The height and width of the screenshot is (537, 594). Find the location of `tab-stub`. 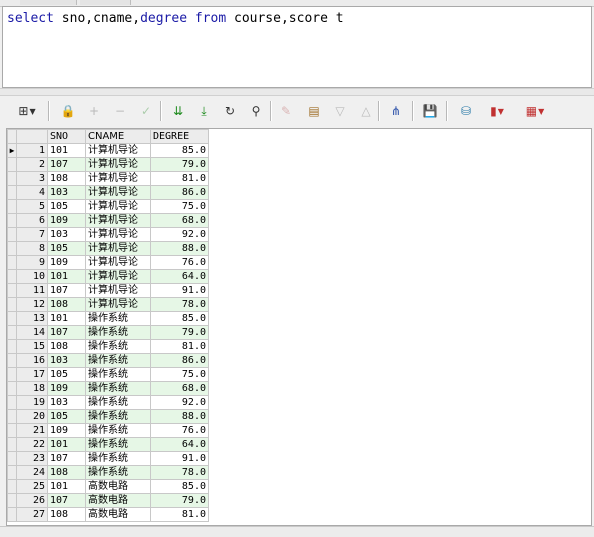

tab-stub is located at coordinates (105, 2).